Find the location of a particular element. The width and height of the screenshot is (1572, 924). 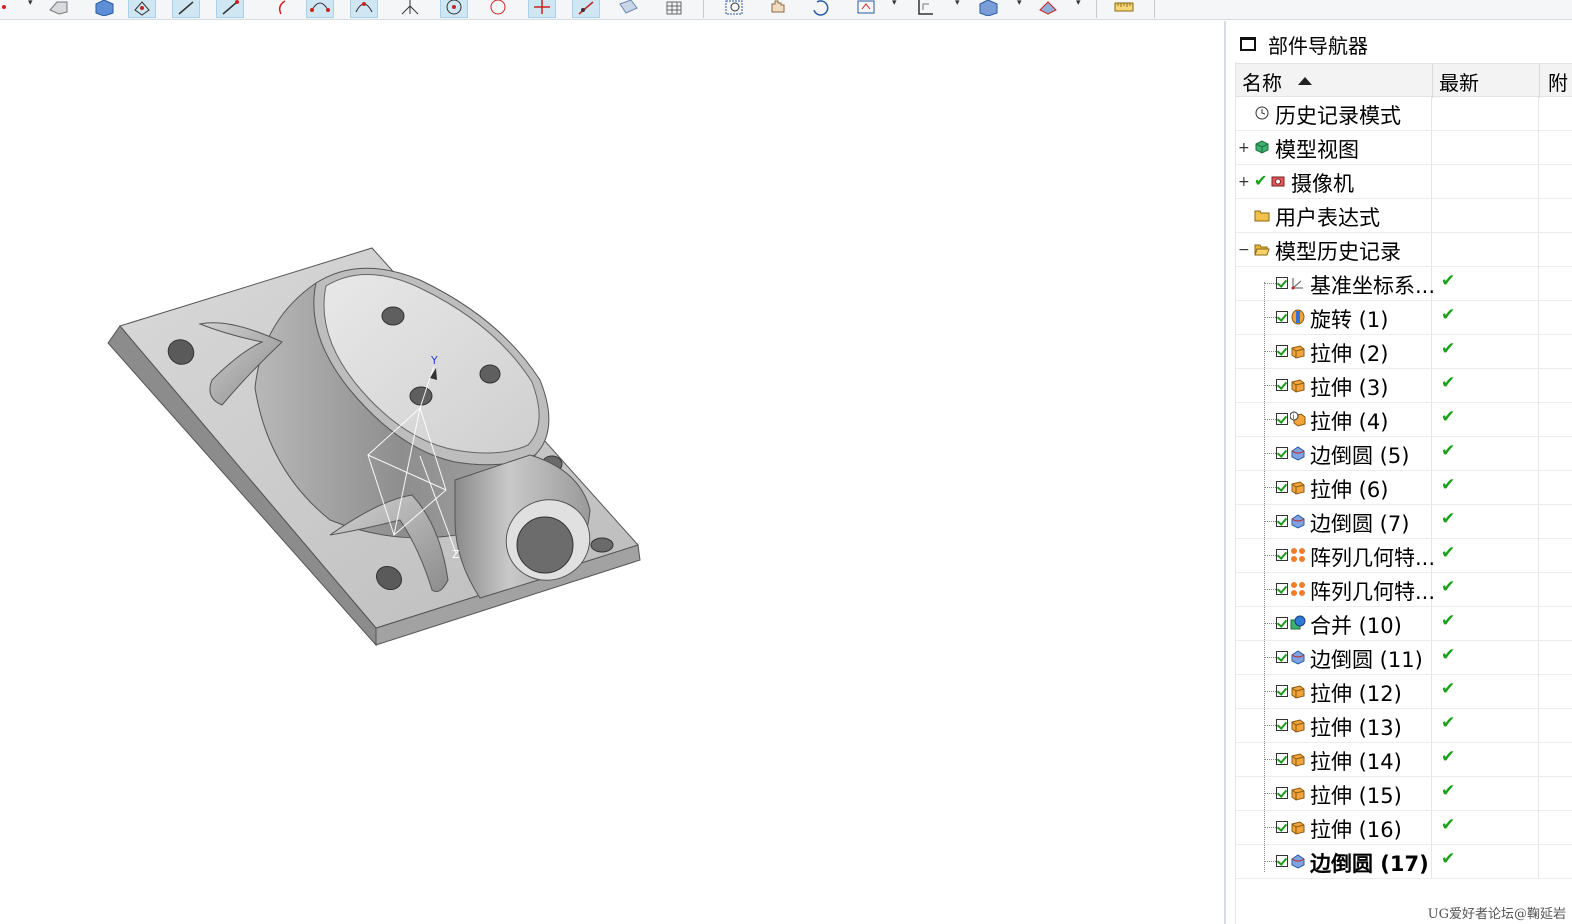

grid-icon is located at coordinates (674, 9).